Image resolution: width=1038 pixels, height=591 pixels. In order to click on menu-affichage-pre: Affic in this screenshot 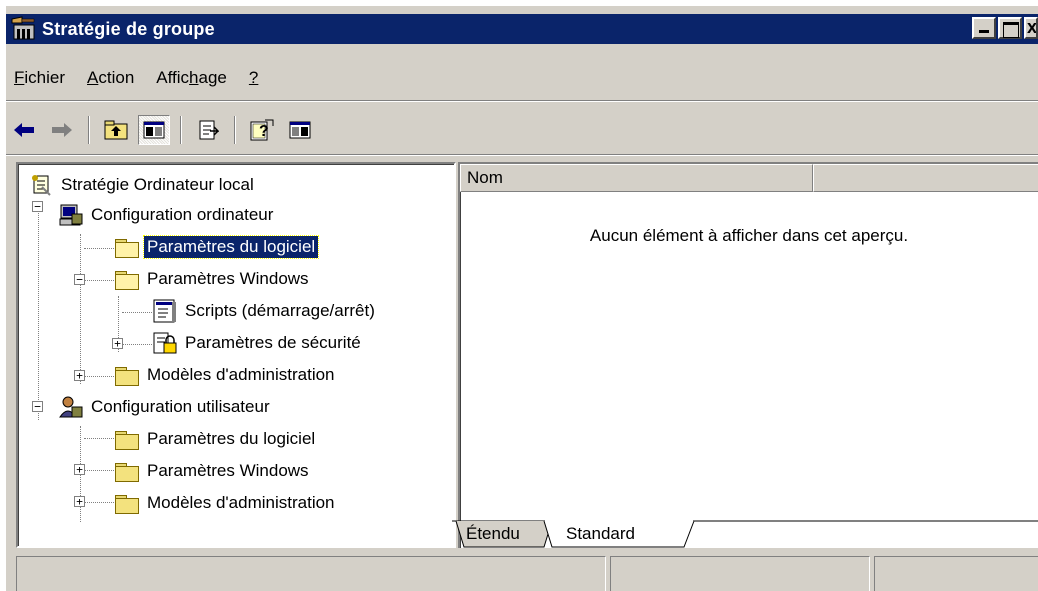, I will do `click(173, 77)`.